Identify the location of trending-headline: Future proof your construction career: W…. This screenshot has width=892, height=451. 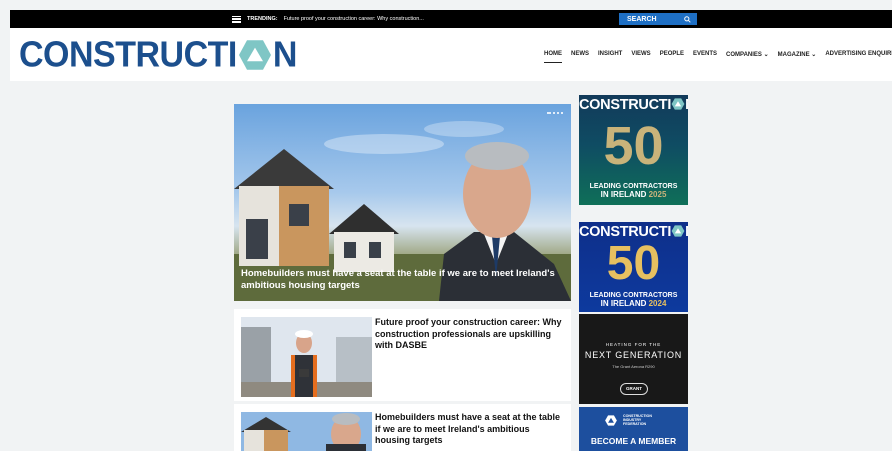
(354, 19).